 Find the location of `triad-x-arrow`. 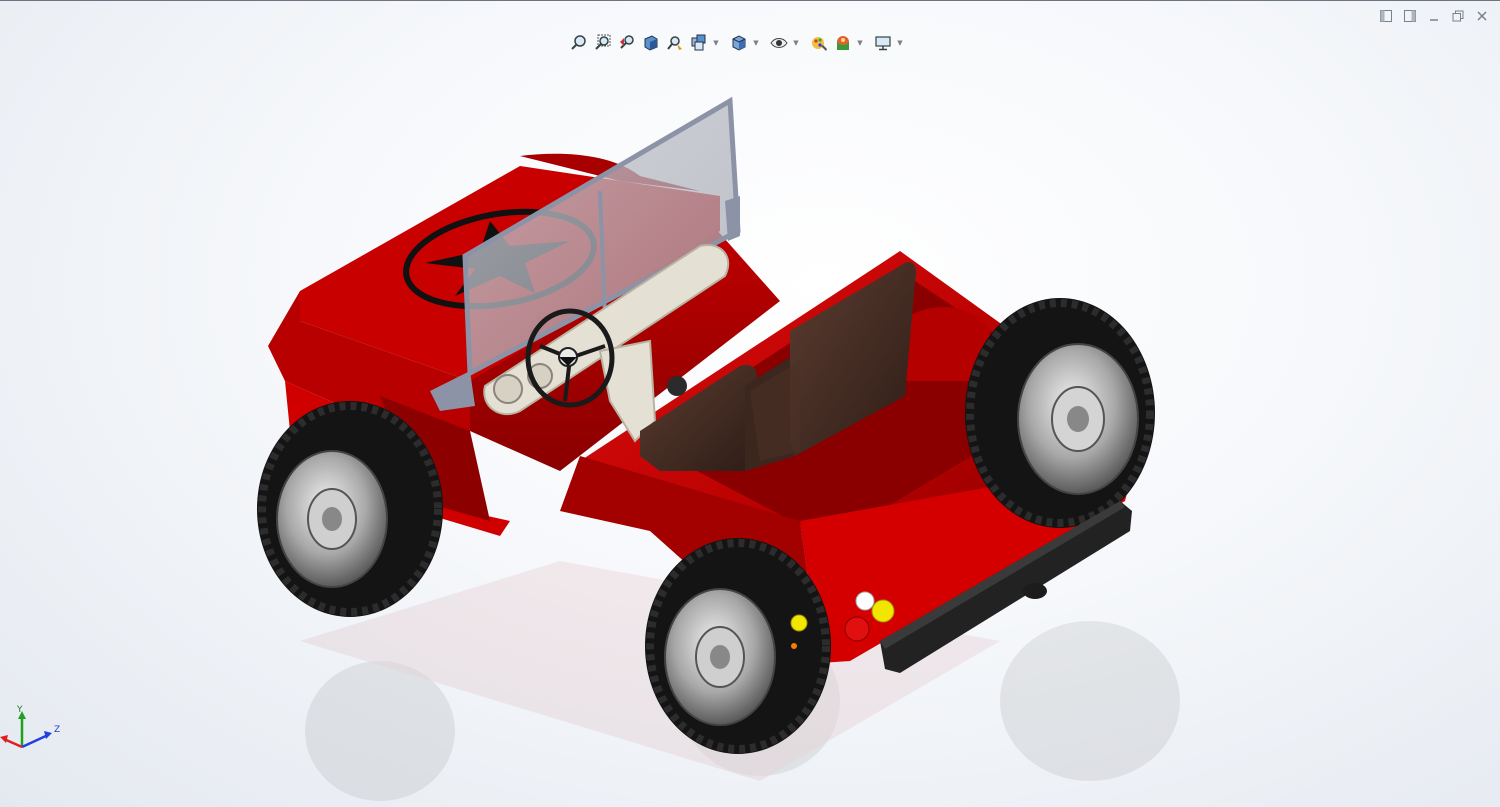

triad-x-arrow is located at coordinates (4, 739).